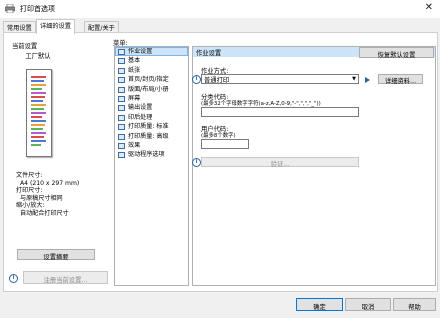 The image size is (440, 318). I want to click on menu-item-paper: 纸张, so click(151, 70).